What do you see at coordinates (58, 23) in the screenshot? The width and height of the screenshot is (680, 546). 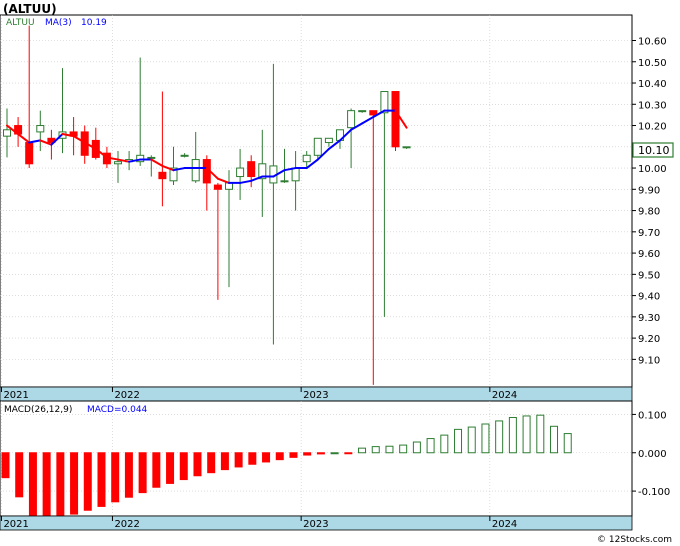 I see `legend-ma-label: MA(3)` at bounding box center [58, 23].